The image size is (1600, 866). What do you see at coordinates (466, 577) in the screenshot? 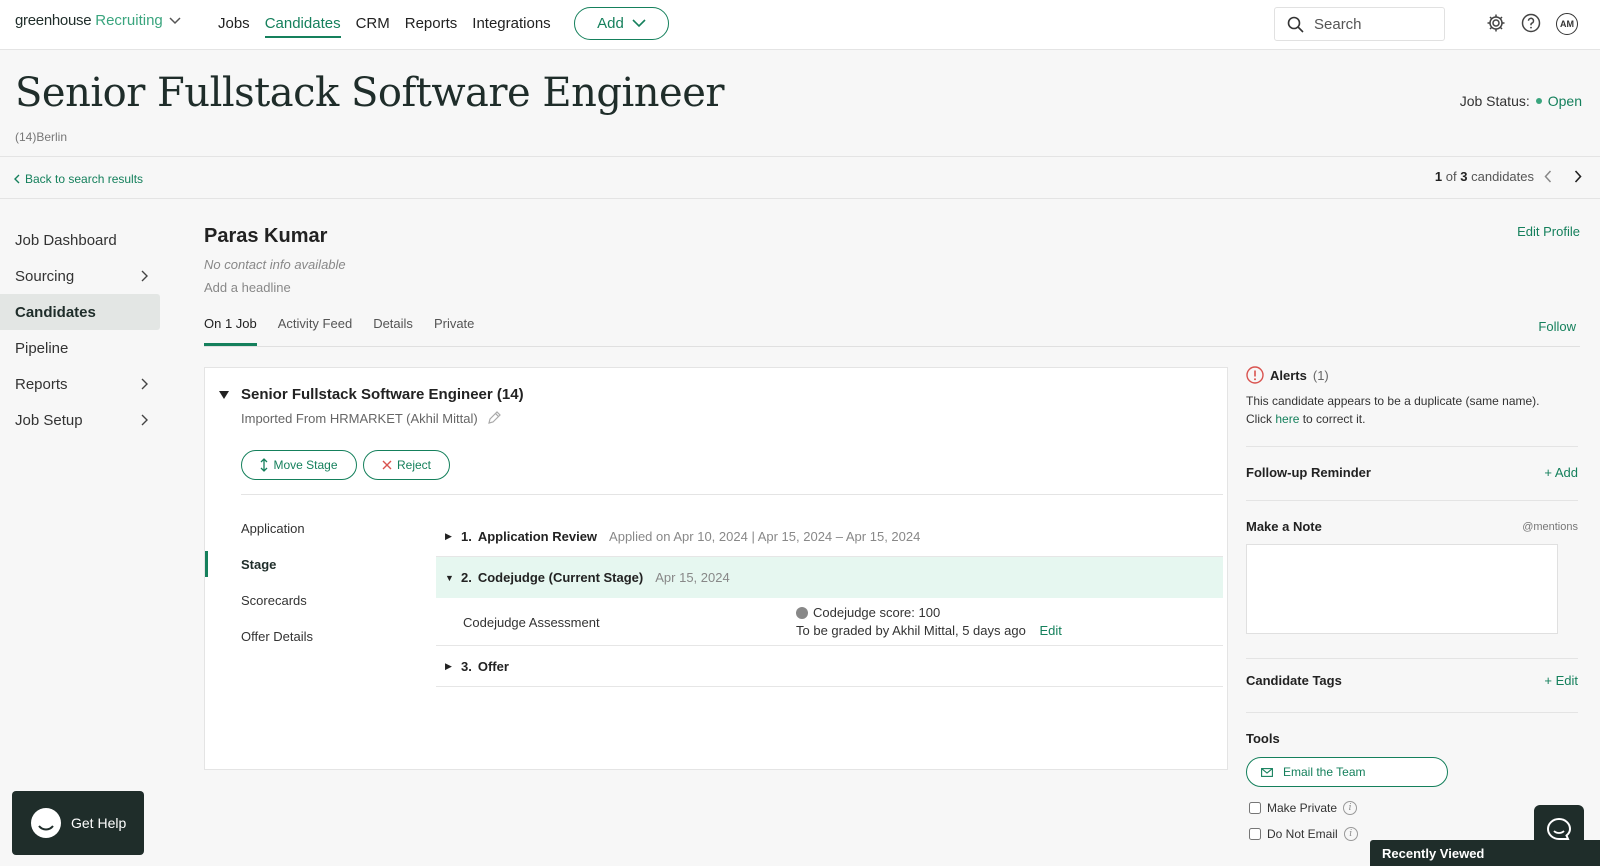
I see `stage-number: 2.` at bounding box center [466, 577].